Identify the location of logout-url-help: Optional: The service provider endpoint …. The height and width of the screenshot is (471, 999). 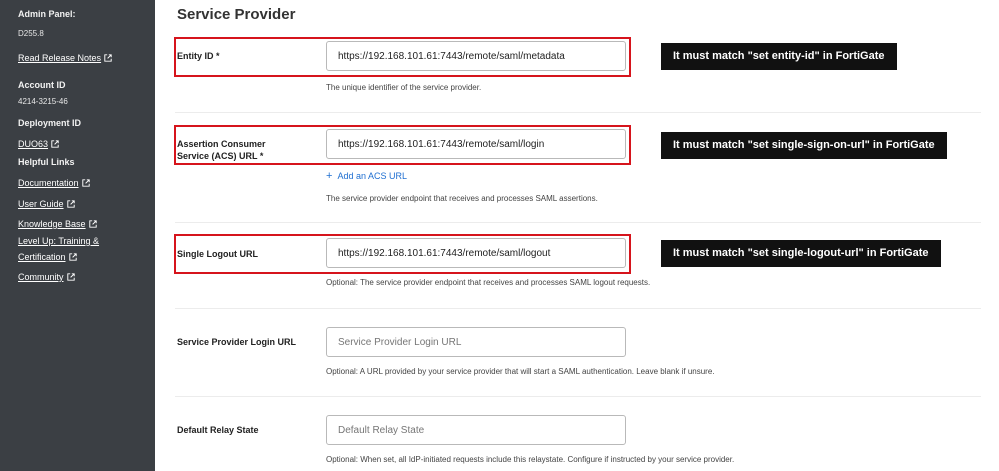
(488, 282).